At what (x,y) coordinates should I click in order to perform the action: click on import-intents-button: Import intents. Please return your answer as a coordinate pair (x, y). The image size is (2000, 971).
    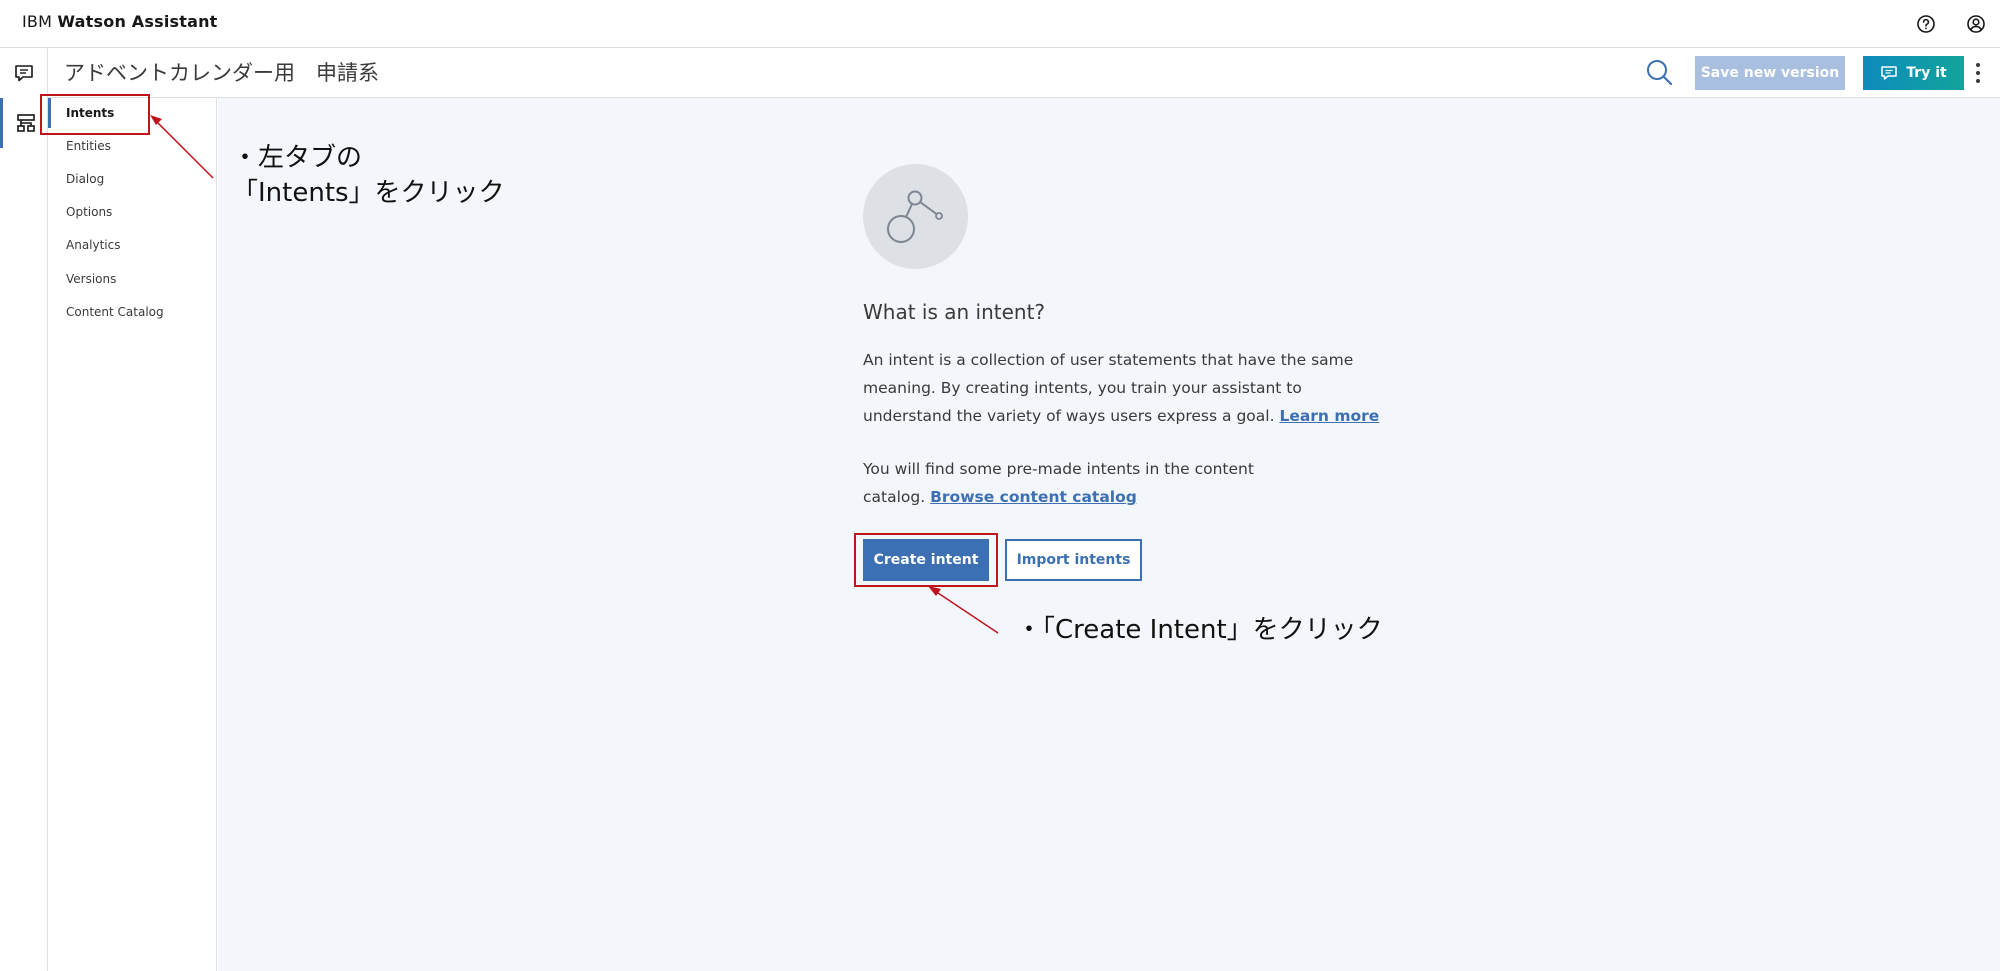
    Looking at the image, I should click on (1073, 560).